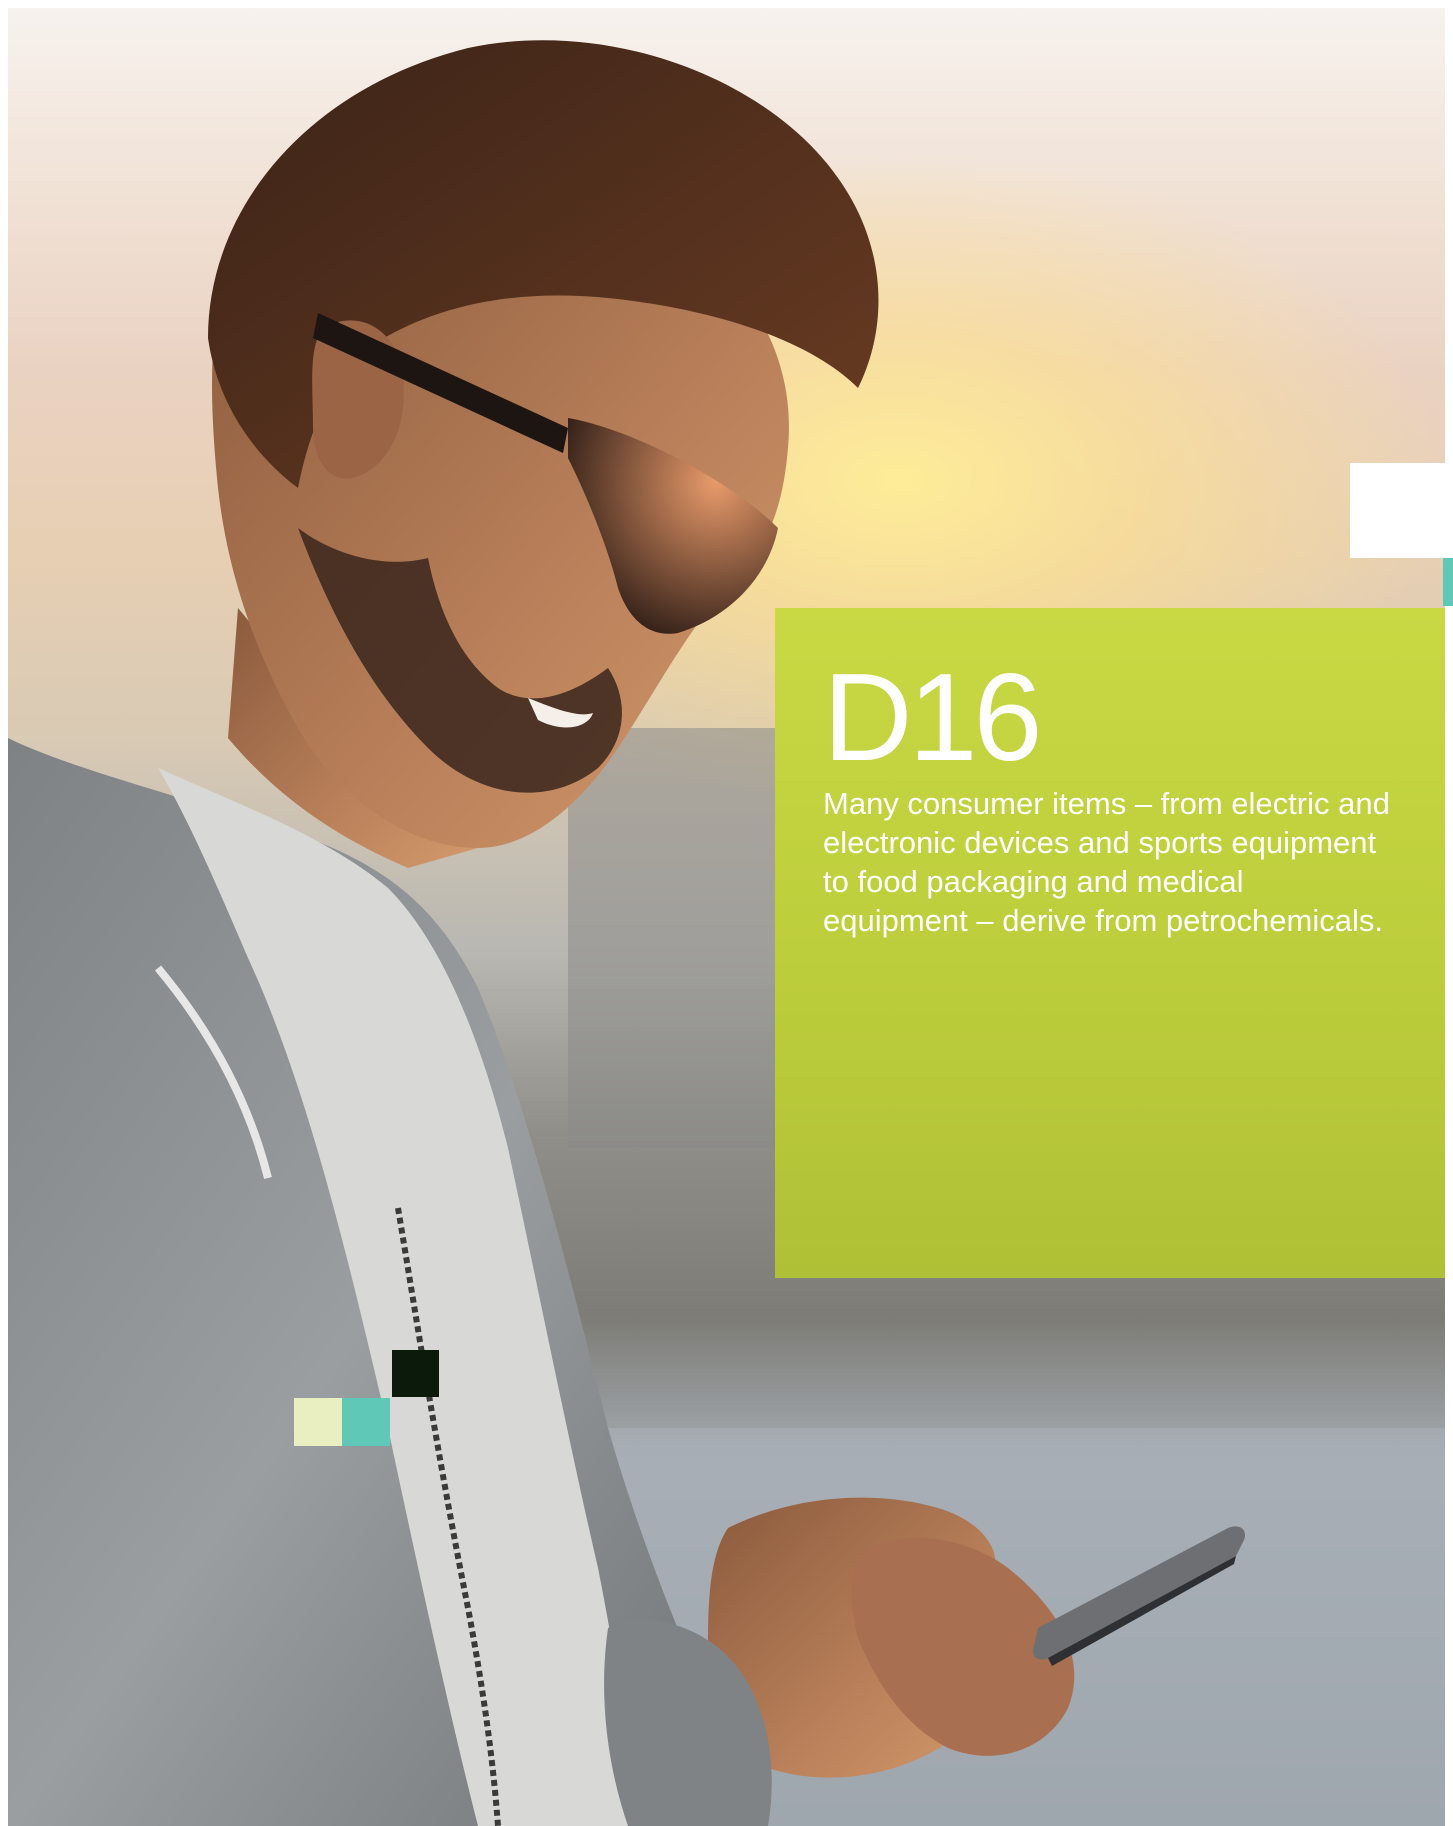 Image resolution: width=1453 pixels, height=1826 pixels. I want to click on decorative-dark-square, so click(415, 1373).